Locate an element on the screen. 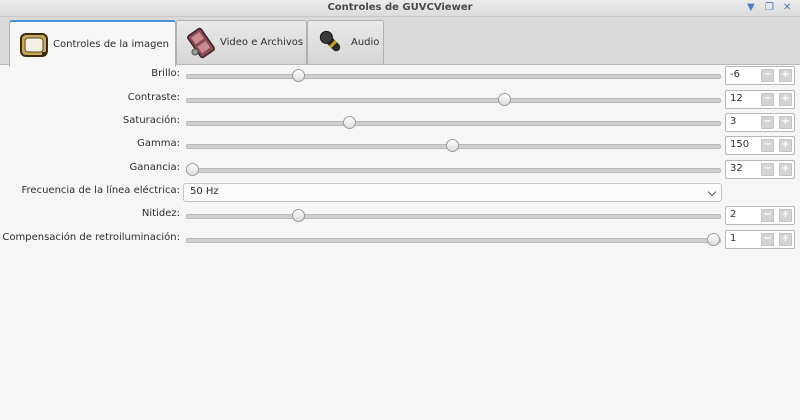 The height and width of the screenshot is (420, 800). gamma-spinbutton: 150 − + is located at coordinates (760, 145).